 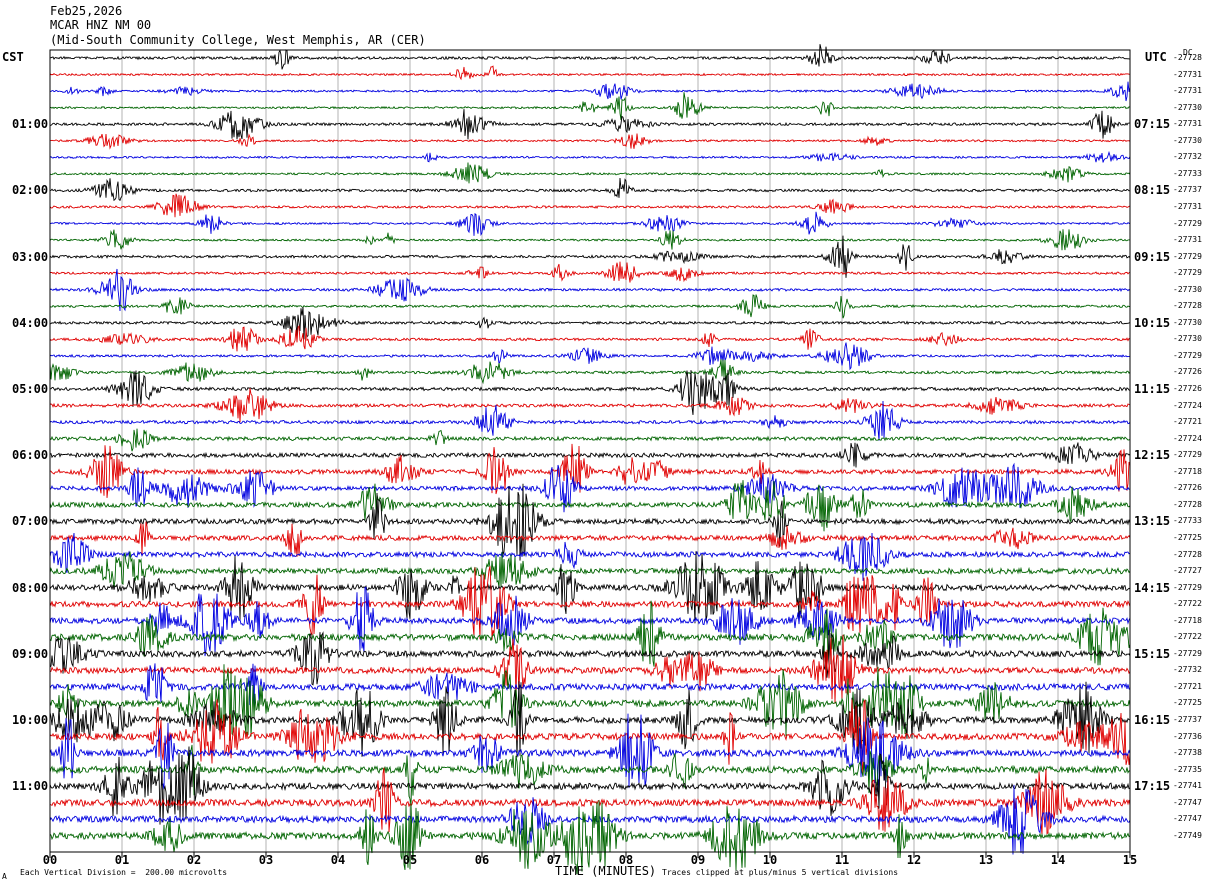 What do you see at coordinates (1187, 157) in the screenshot?
I see `dc-offset-label: -27732` at bounding box center [1187, 157].